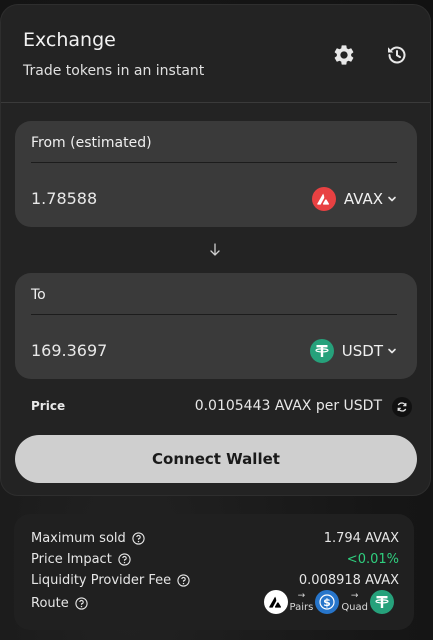  I want to click on route-hop-2-label: Quad, so click(354, 607).